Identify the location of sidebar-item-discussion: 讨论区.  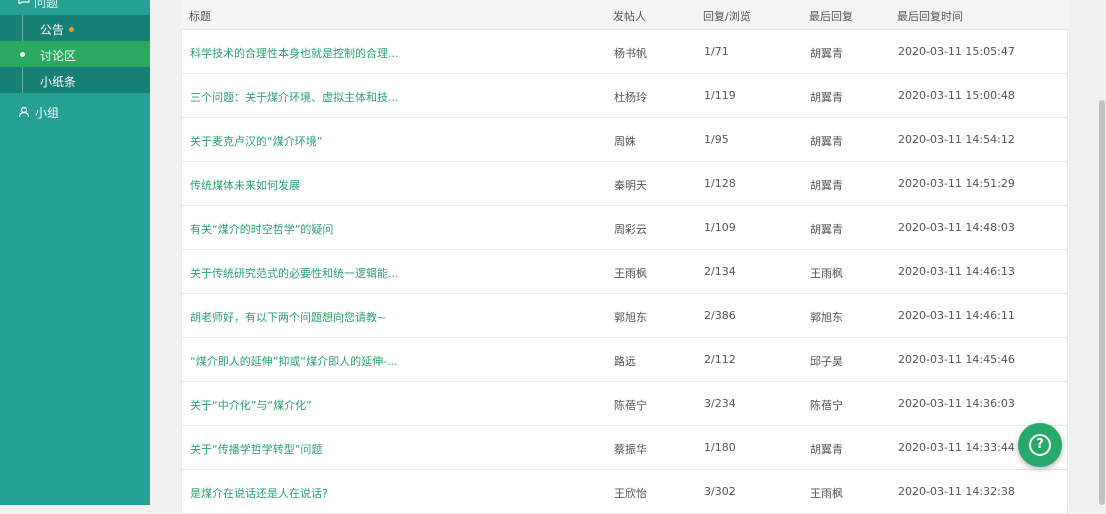
(75, 54).